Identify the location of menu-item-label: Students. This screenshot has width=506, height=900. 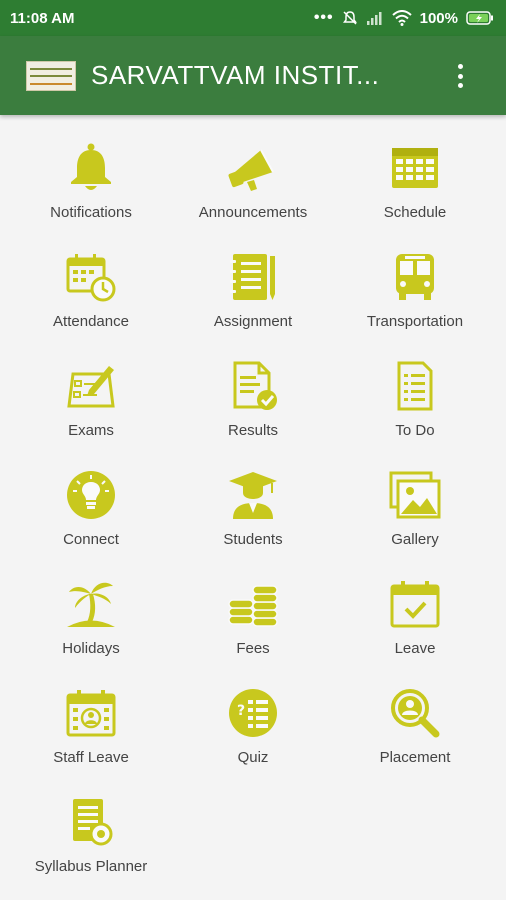
(253, 539).